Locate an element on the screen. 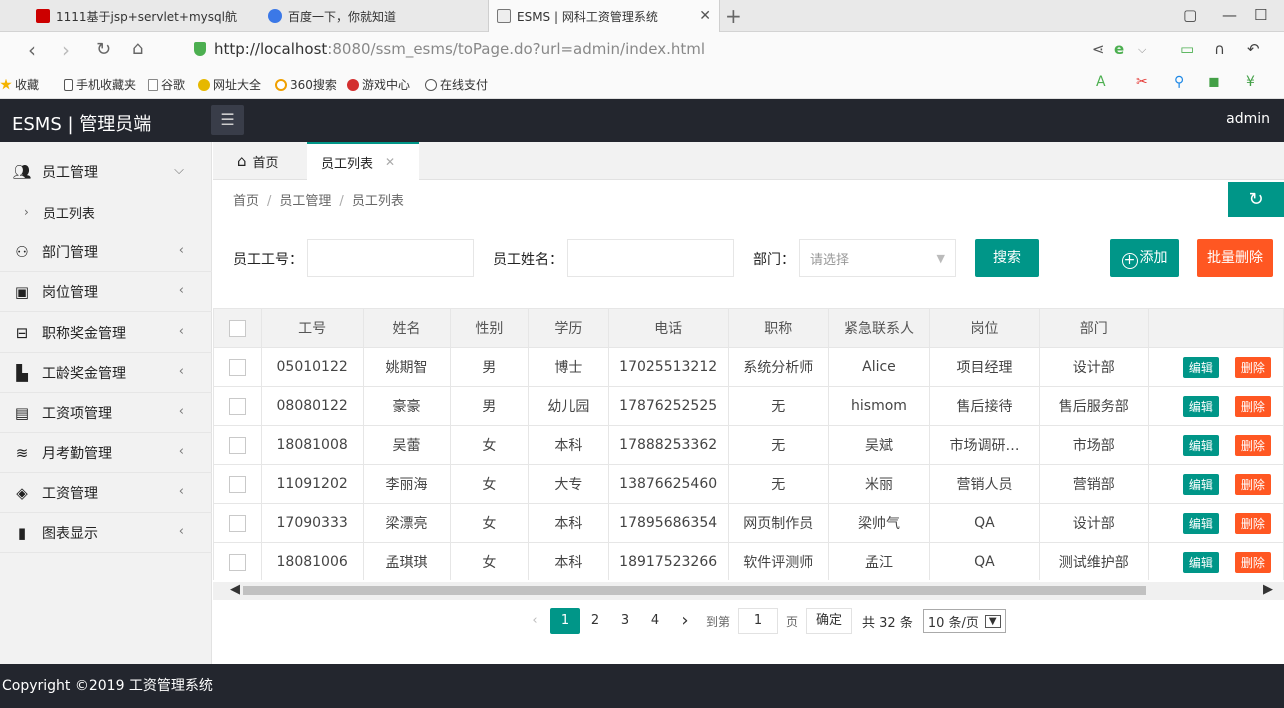 Image resolution: width=1284 pixels, height=708 pixels. search-icon: ⚲ is located at coordinates (1179, 82).